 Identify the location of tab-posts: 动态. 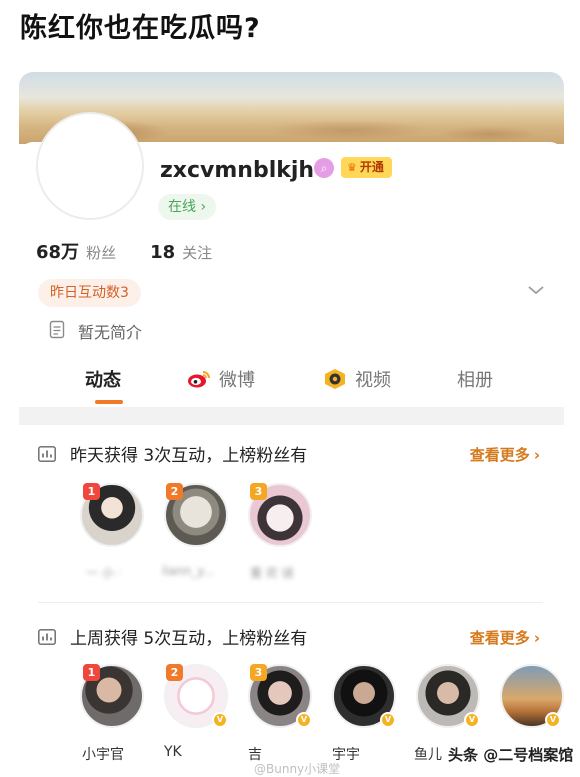
(103, 379).